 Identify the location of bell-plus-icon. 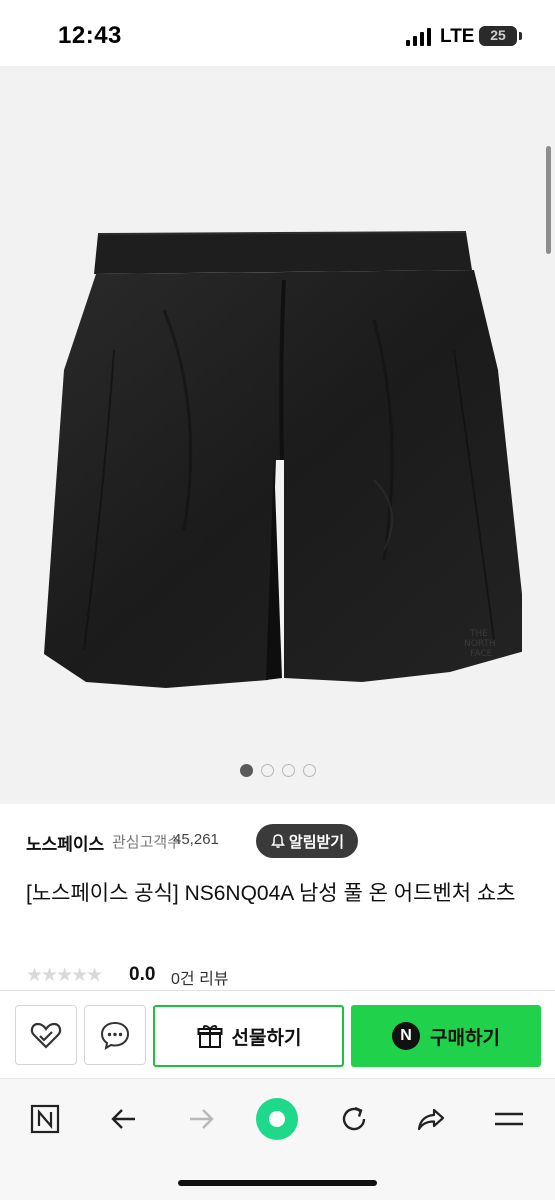
(277, 841).